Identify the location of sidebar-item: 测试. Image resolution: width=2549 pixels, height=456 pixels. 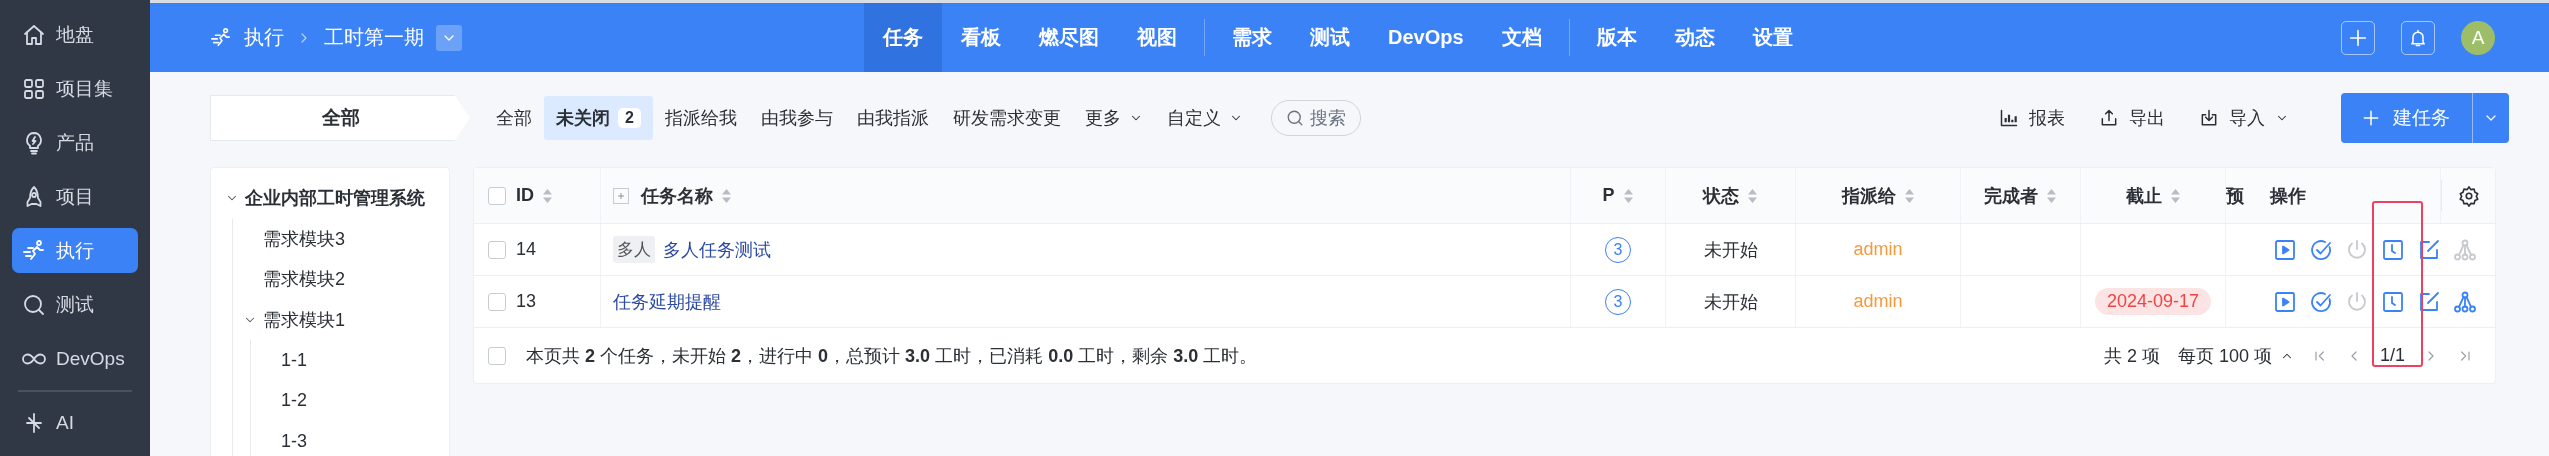
(75, 304).